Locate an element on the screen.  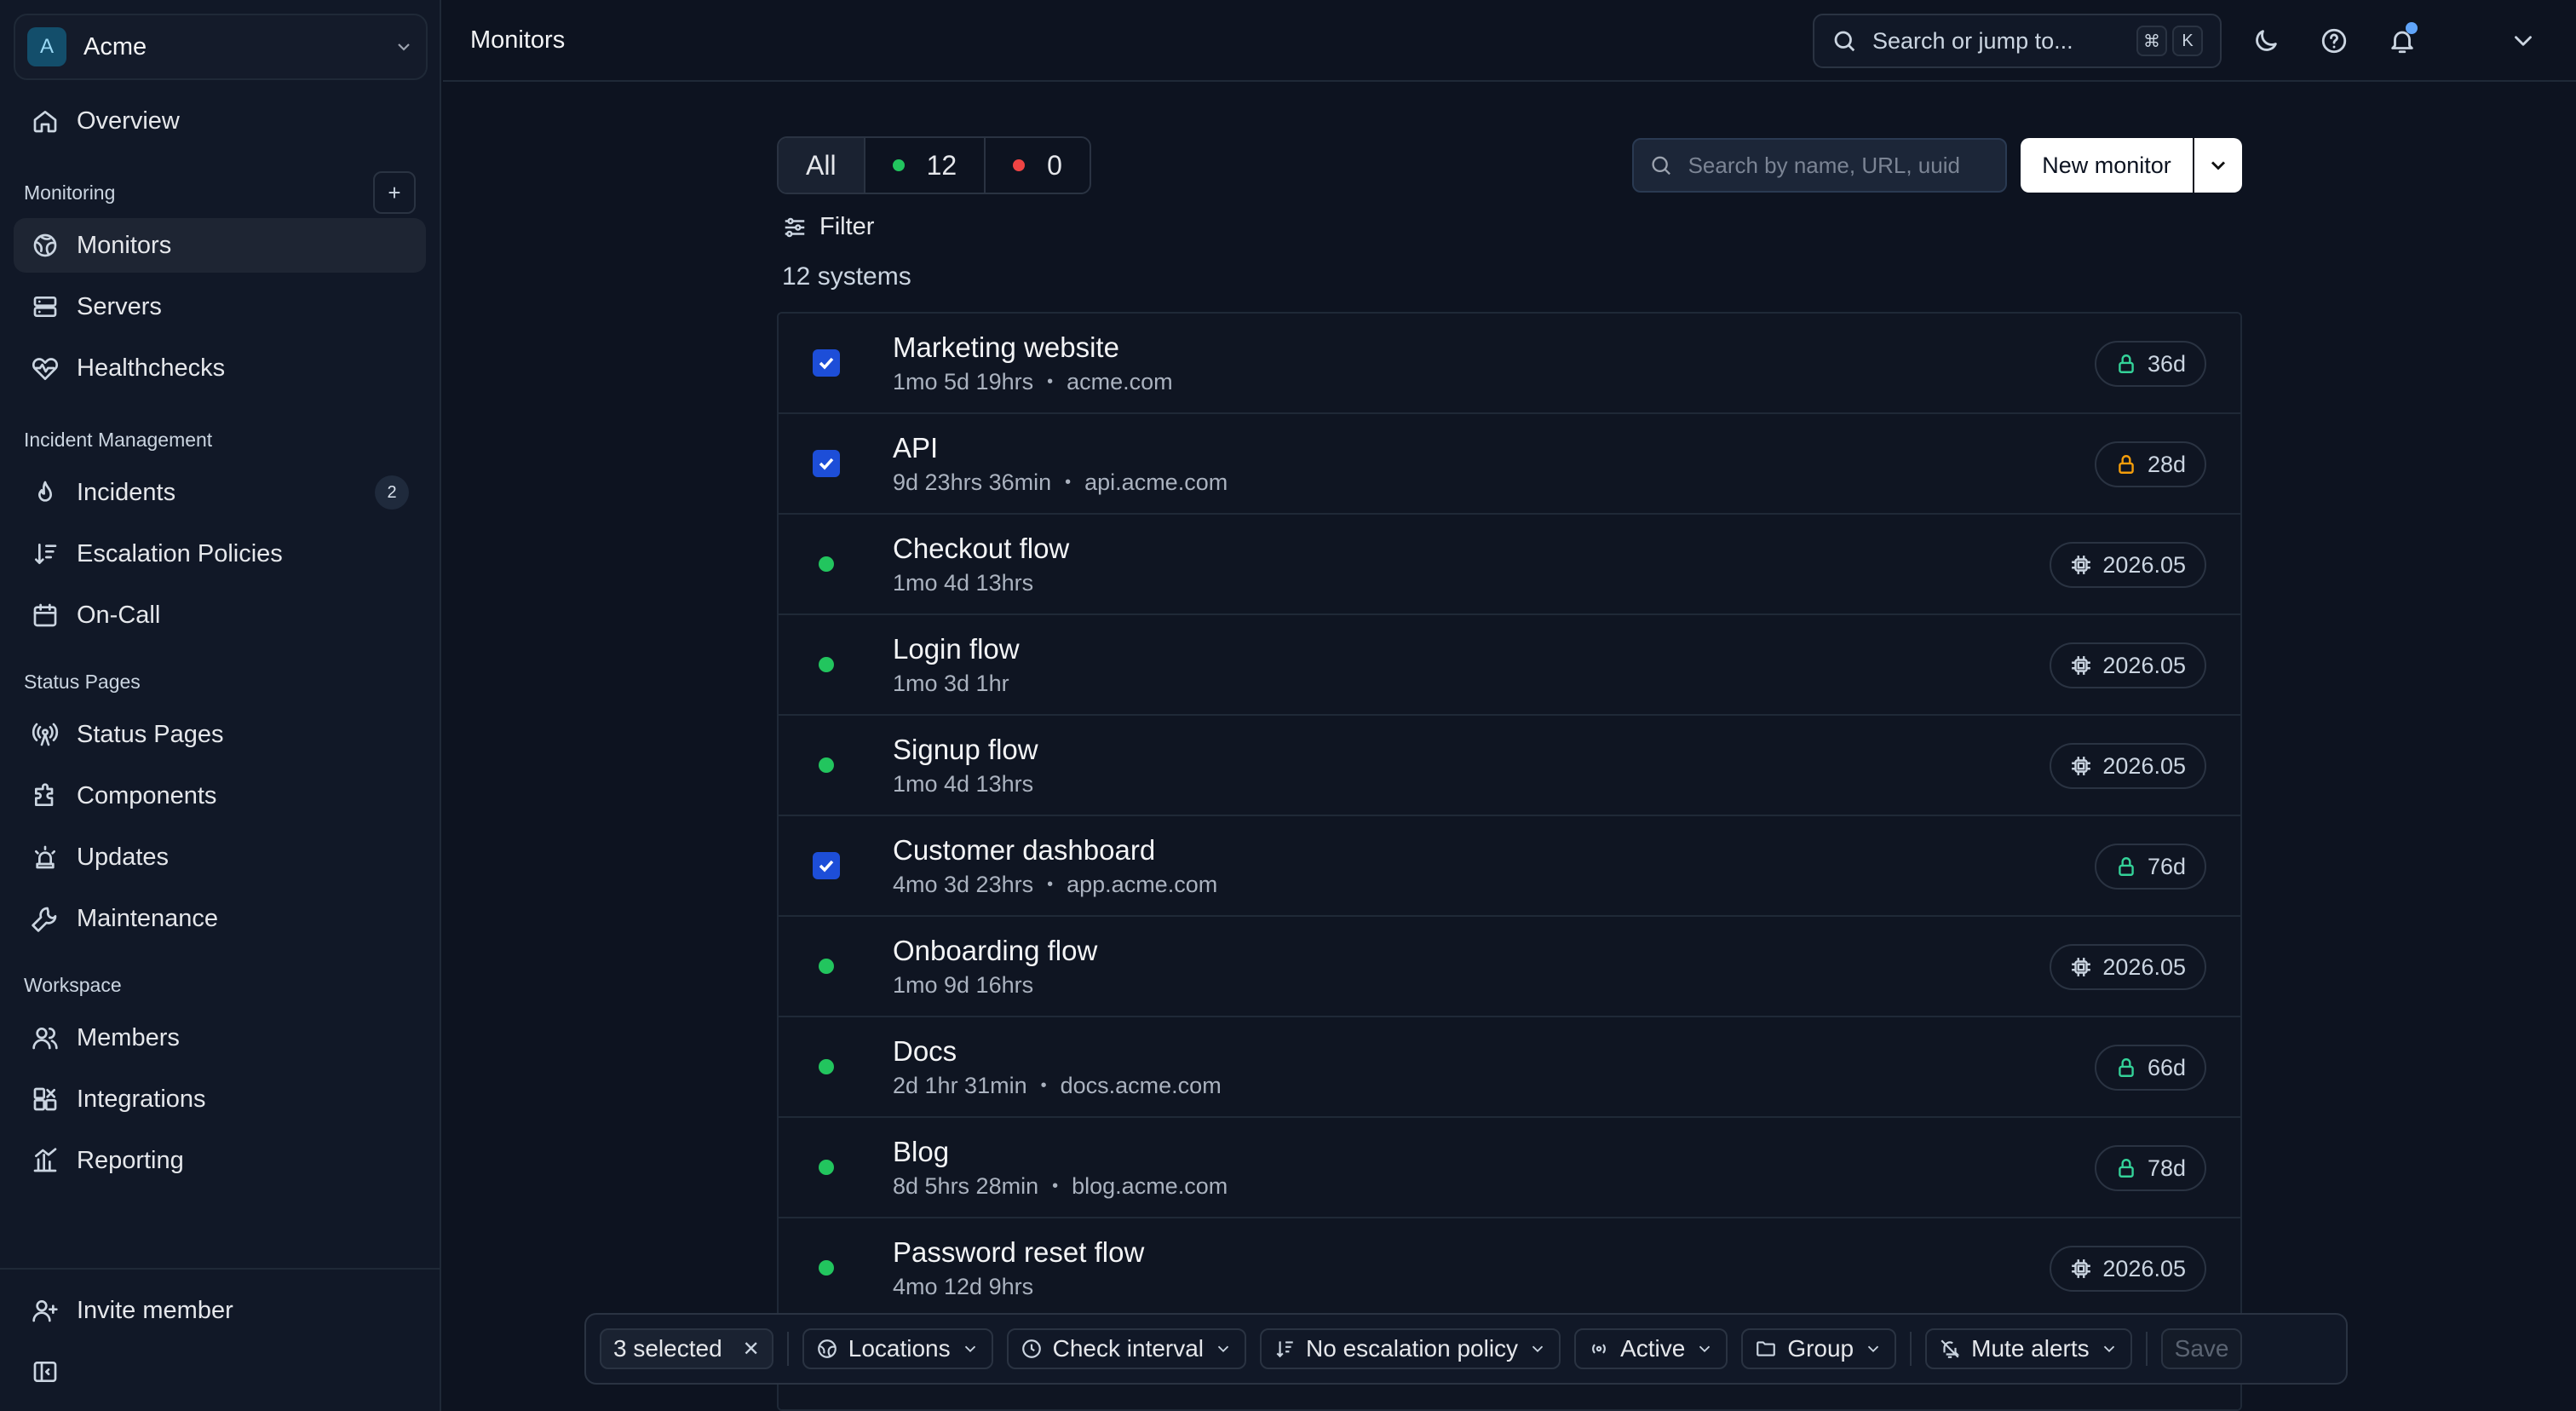
nav-workspace: Workspace Members Integrations Reporting is located at coordinates (220, 1077).